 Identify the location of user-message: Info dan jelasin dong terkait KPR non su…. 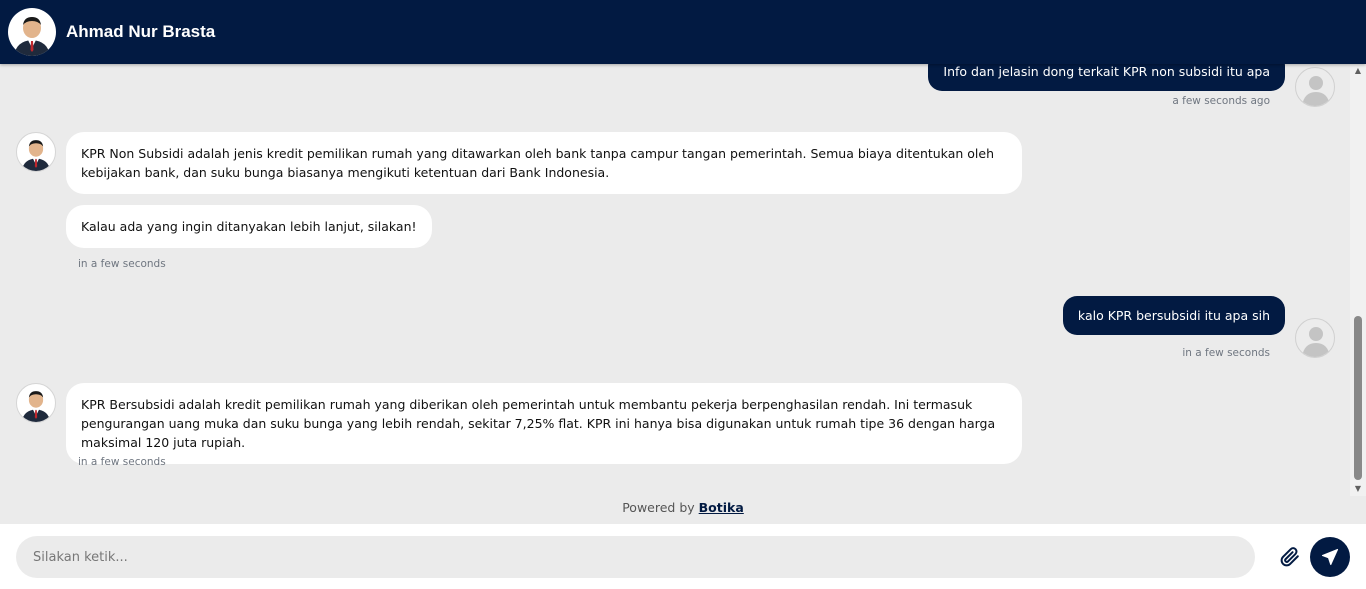
(1106, 77).